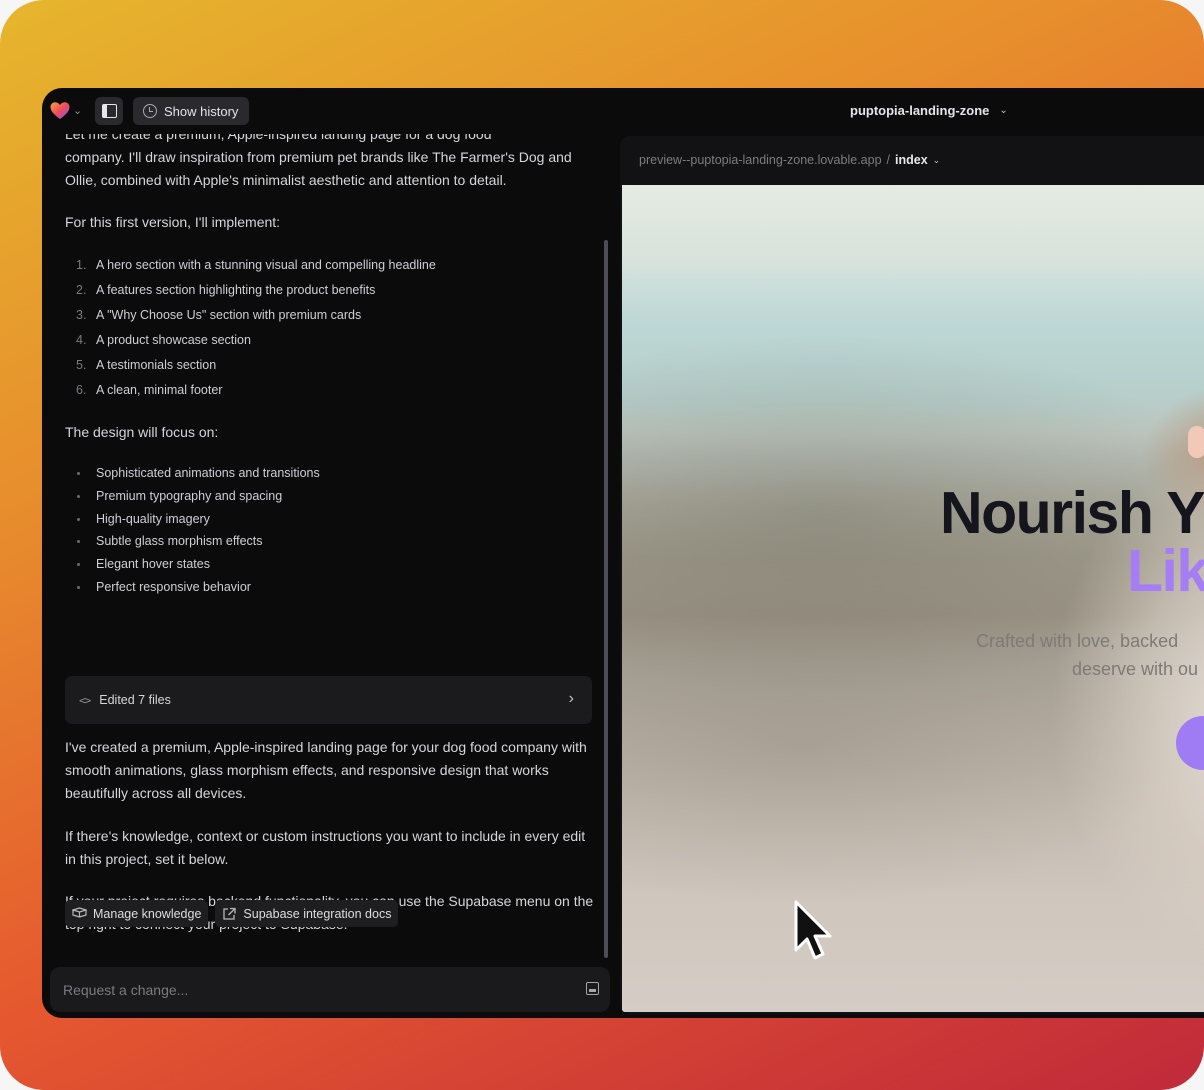 The image size is (1204, 1090). What do you see at coordinates (147, 913) in the screenshot?
I see `manage-knowledge-label: Manage knowledge` at bounding box center [147, 913].